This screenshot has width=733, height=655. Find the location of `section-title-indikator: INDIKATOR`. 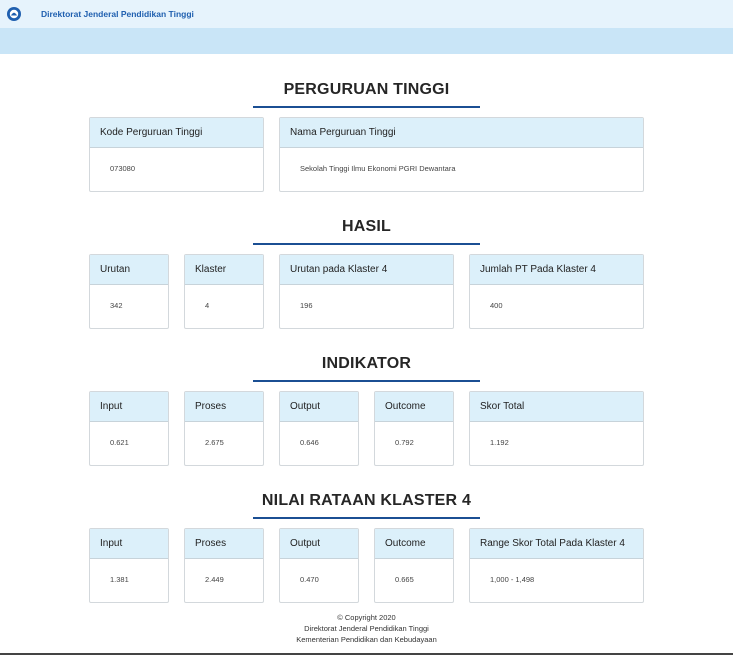

section-title-indikator: INDIKATOR is located at coordinates (366, 363).